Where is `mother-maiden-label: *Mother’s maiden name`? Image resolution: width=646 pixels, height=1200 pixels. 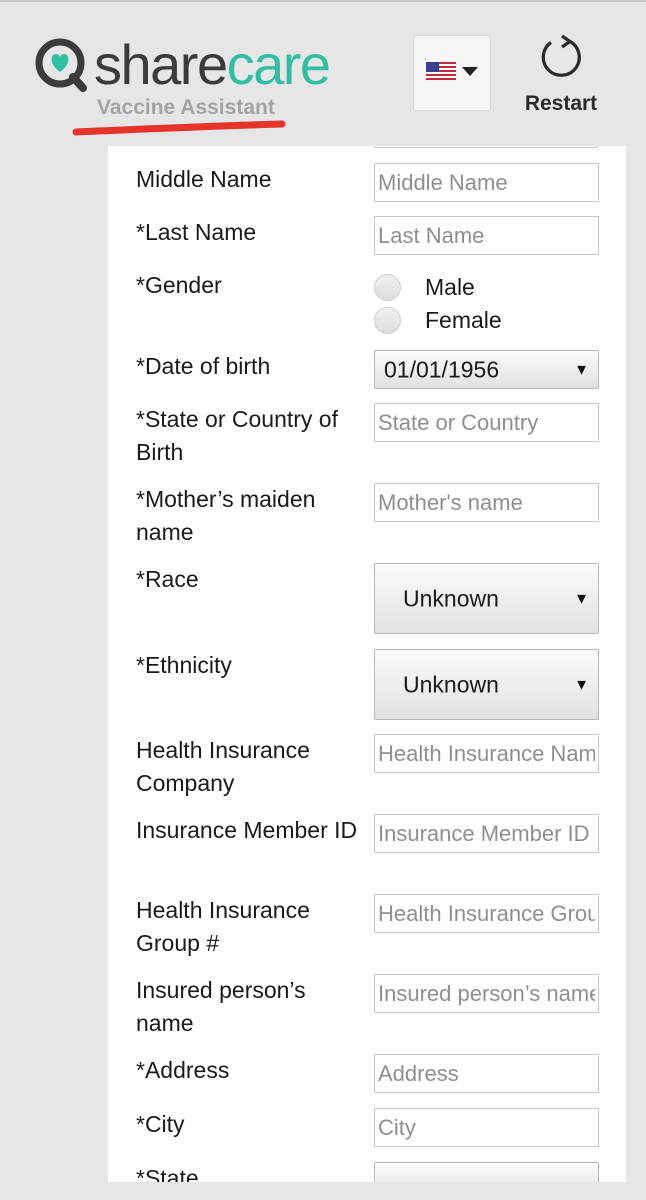
mother-maiden-label: *Mother’s maiden name is located at coordinates (226, 515).